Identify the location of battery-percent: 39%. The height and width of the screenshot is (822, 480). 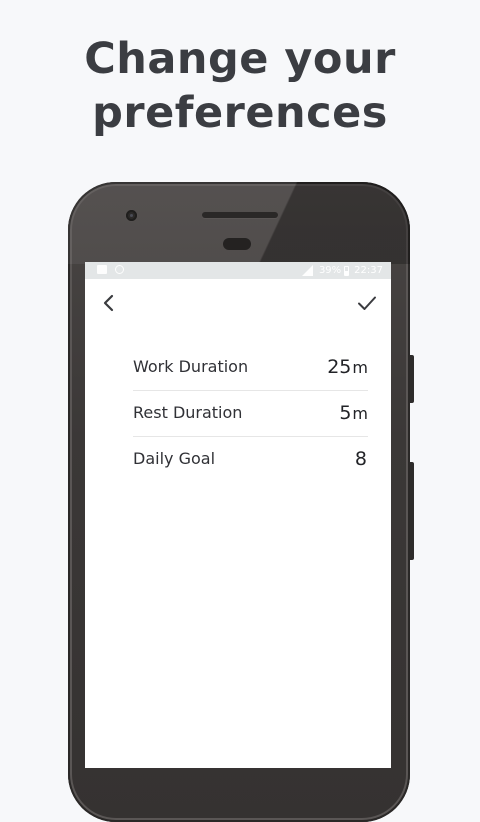
(330, 270).